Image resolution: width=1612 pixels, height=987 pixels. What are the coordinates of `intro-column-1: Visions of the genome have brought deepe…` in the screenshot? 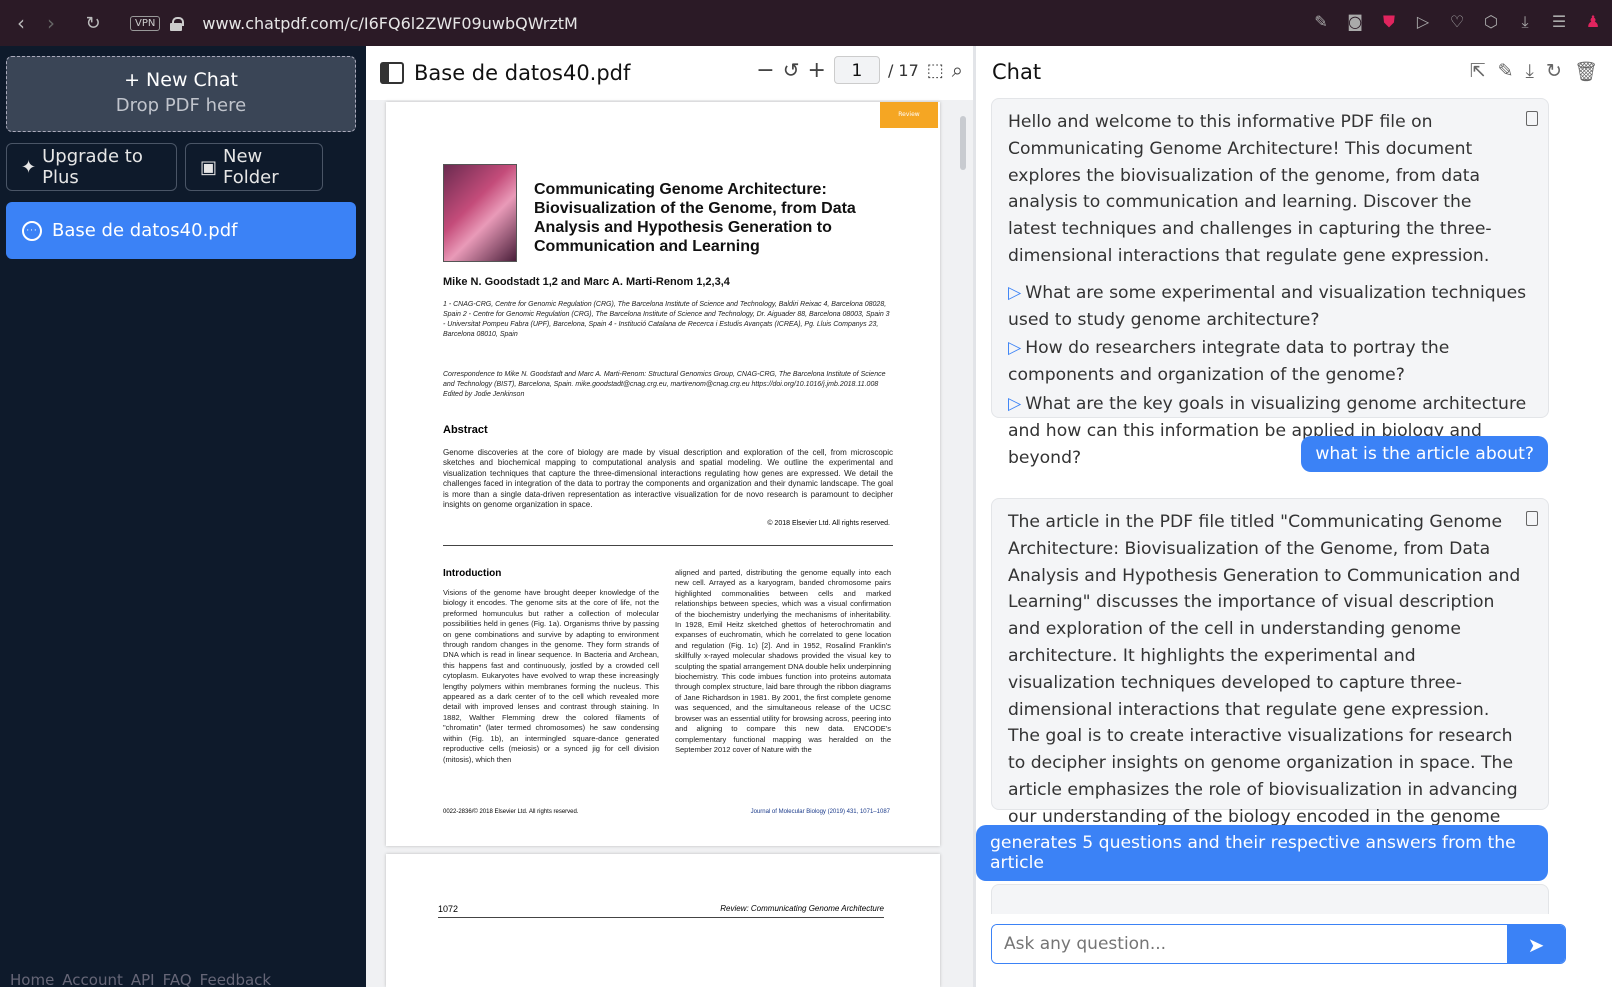 It's located at (551, 676).